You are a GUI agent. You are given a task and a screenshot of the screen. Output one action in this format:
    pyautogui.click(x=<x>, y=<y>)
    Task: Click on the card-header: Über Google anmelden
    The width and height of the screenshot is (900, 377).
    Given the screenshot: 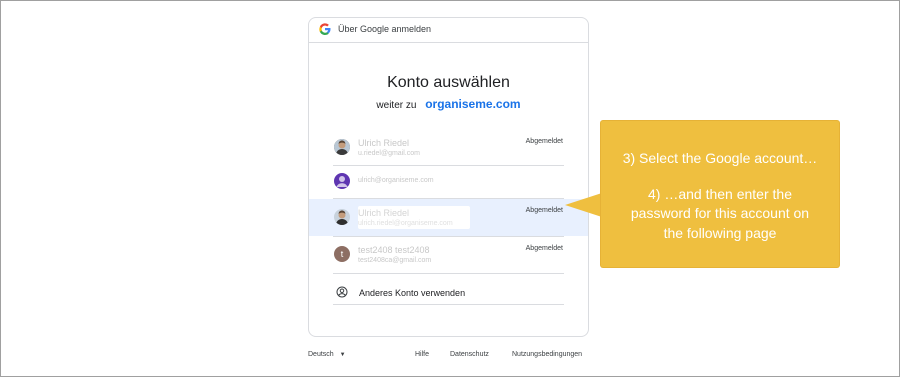 What is the action you would take?
    pyautogui.click(x=448, y=30)
    